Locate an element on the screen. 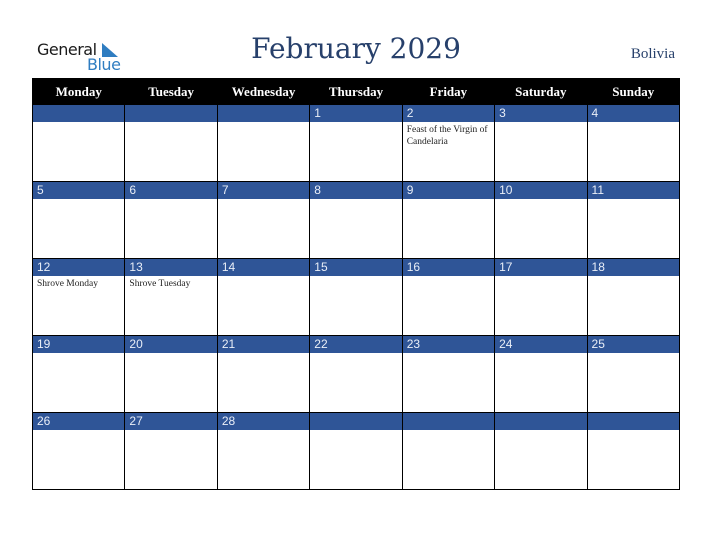 The image size is (712, 550). page-title: February 2029 is located at coordinates (356, 48).